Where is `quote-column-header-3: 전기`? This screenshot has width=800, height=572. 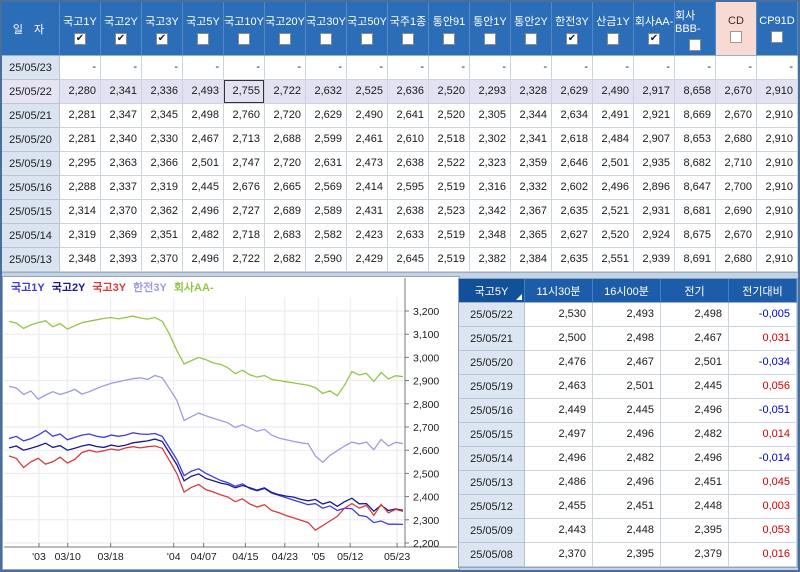 quote-column-header-3: 전기 is located at coordinates (695, 291).